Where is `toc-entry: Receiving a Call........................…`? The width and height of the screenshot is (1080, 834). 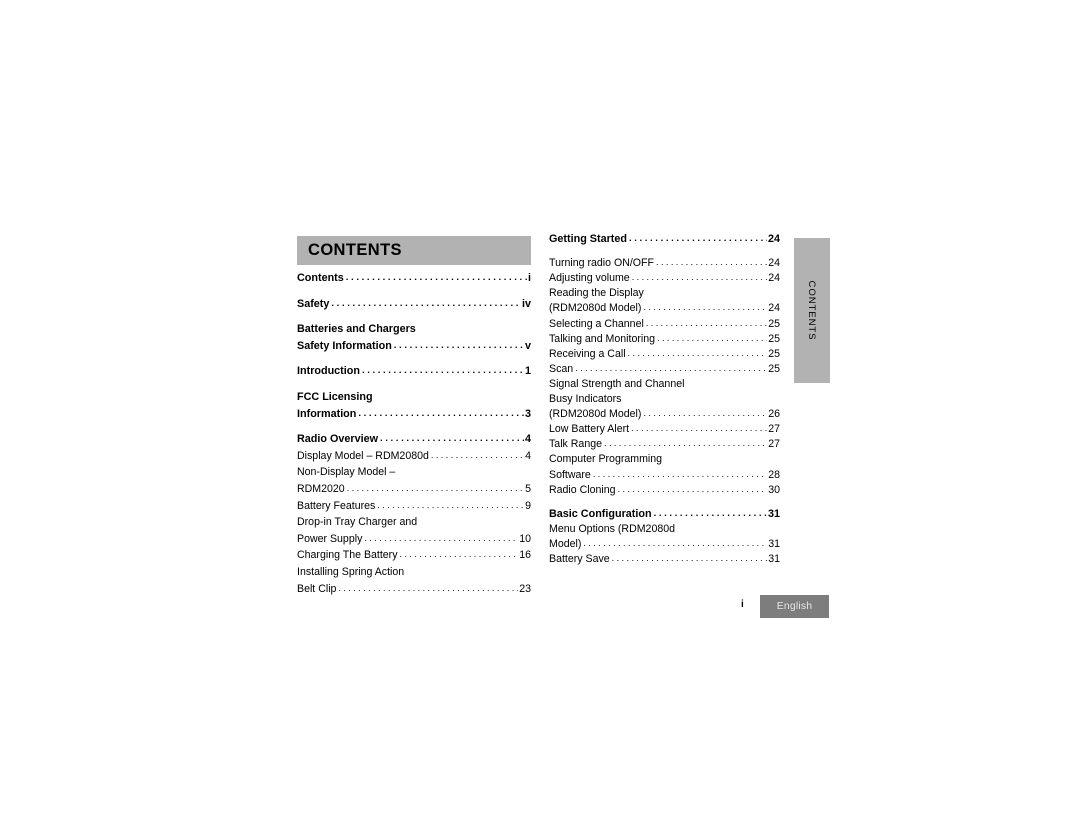 toc-entry: Receiving a Call........................… is located at coordinates (664, 354).